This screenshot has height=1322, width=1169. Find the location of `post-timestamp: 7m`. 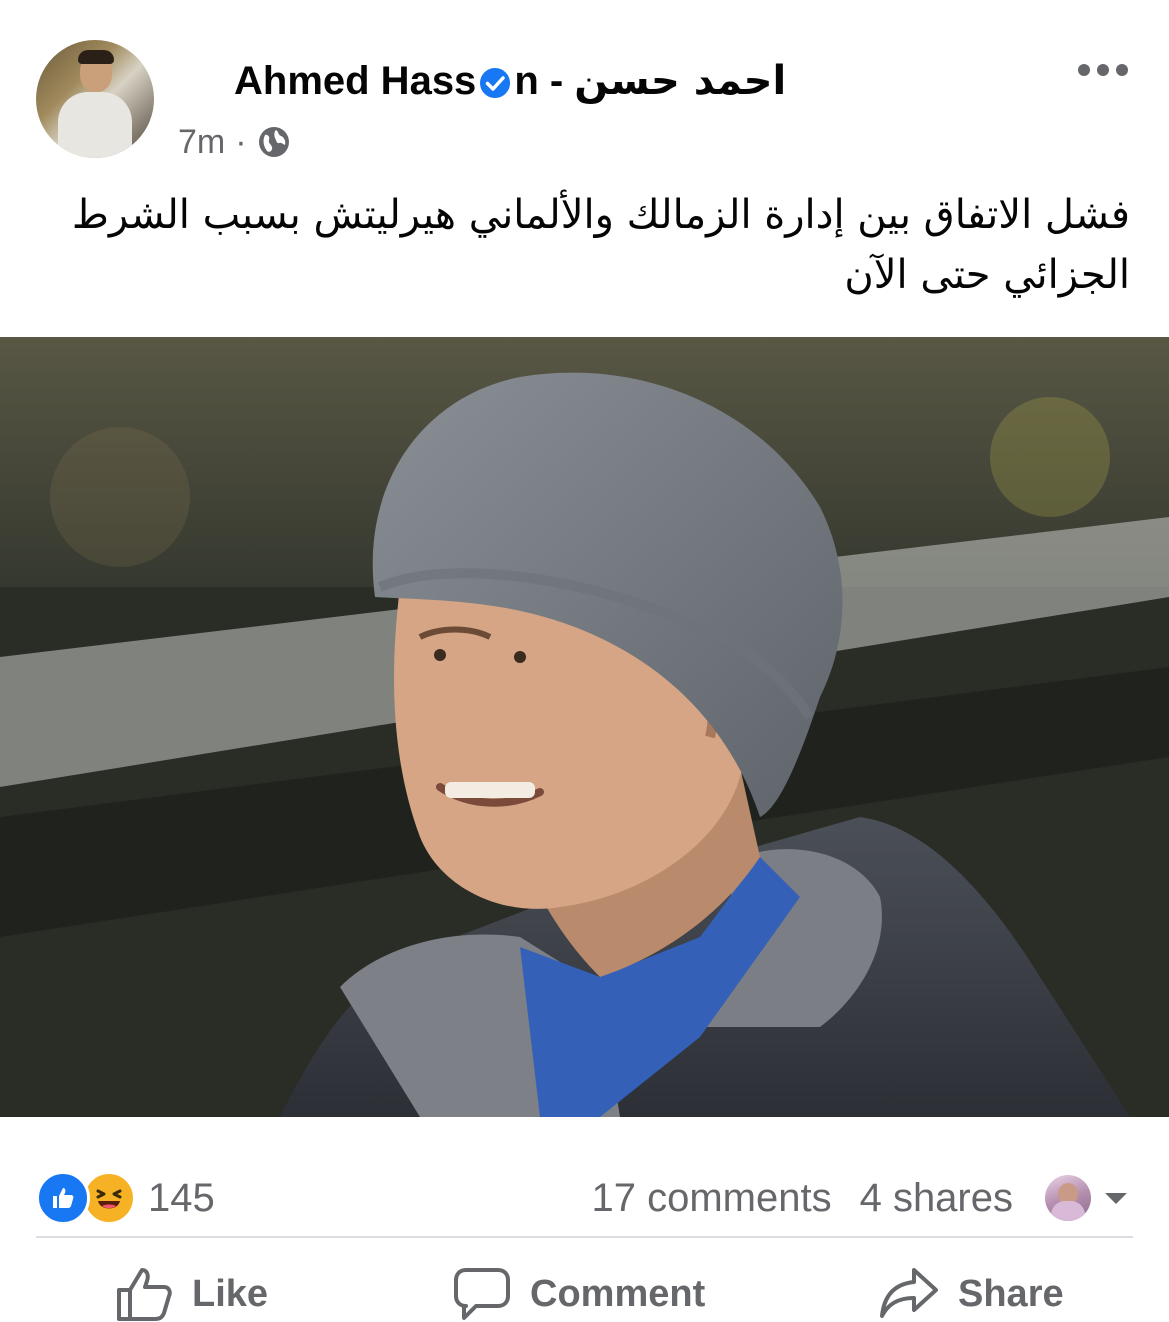

post-timestamp: 7m is located at coordinates (201, 142).